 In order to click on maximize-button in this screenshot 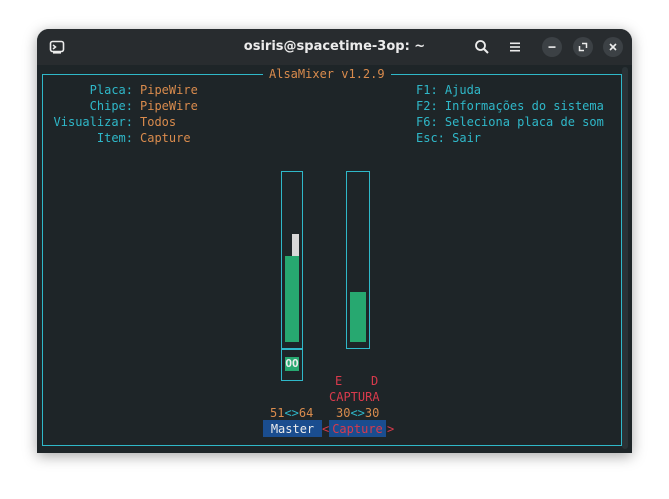, I will do `click(583, 47)`.